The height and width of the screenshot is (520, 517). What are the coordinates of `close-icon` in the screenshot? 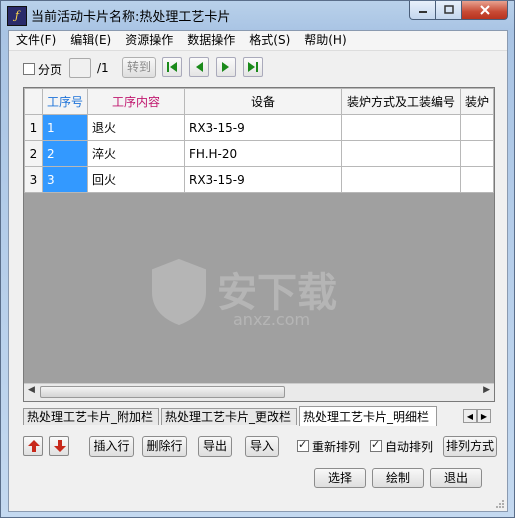 It's located at (484, 10).